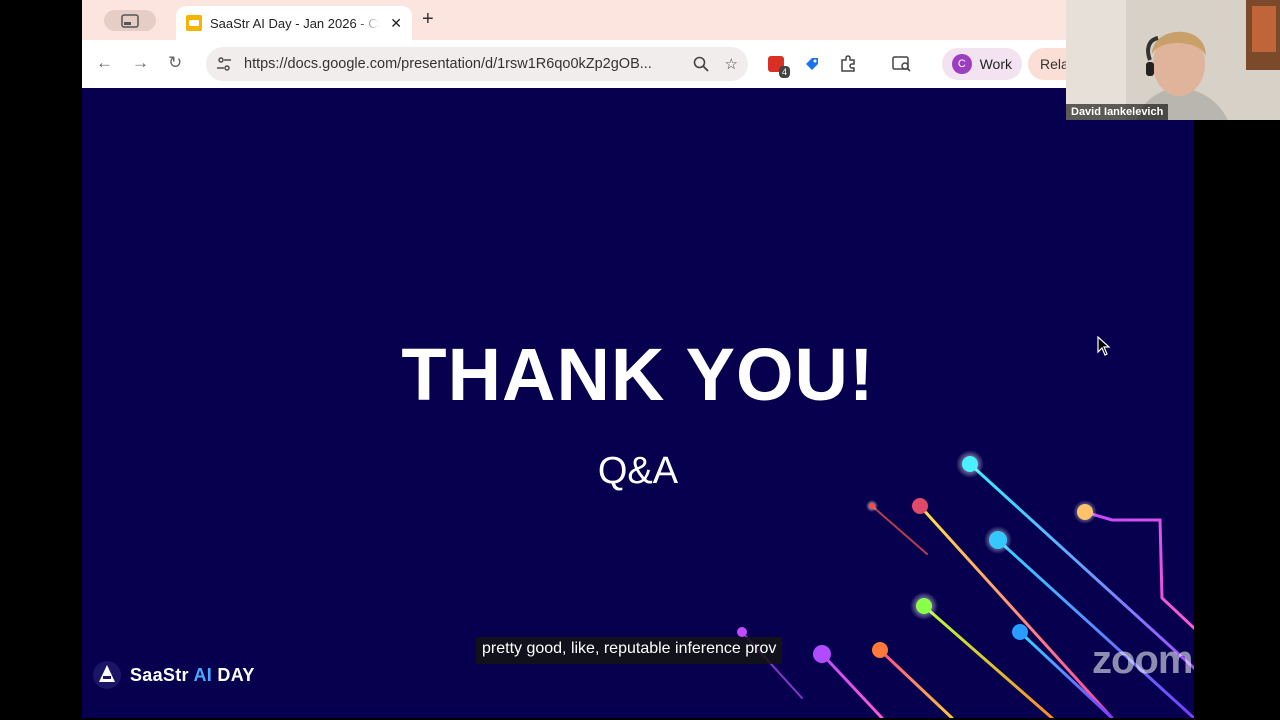 This screenshot has height=720, width=1280. Describe the element at coordinates (902, 64) in the screenshot. I see `screen-search-icon` at that location.